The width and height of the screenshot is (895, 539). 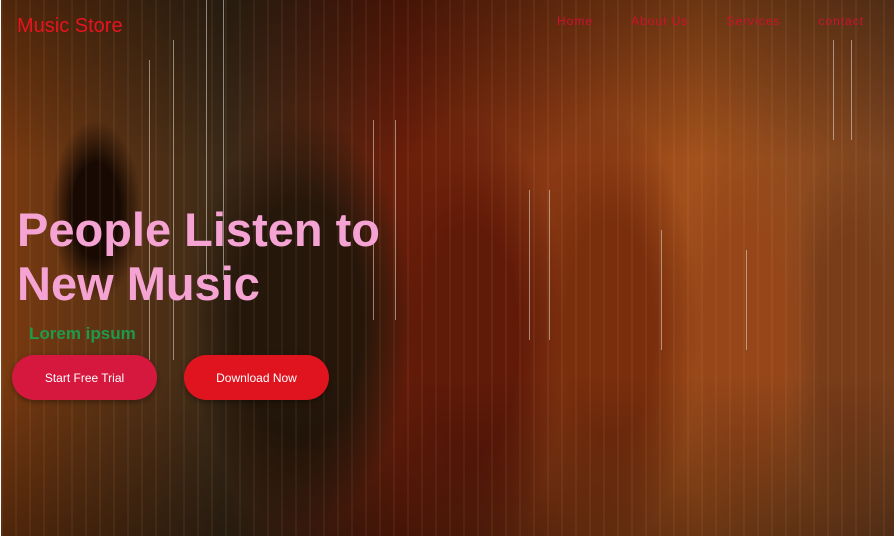 What do you see at coordinates (198, 256) in the screenshot?
I see `hero-headline: People Listen to New Music` at bounding box center [198, 256].